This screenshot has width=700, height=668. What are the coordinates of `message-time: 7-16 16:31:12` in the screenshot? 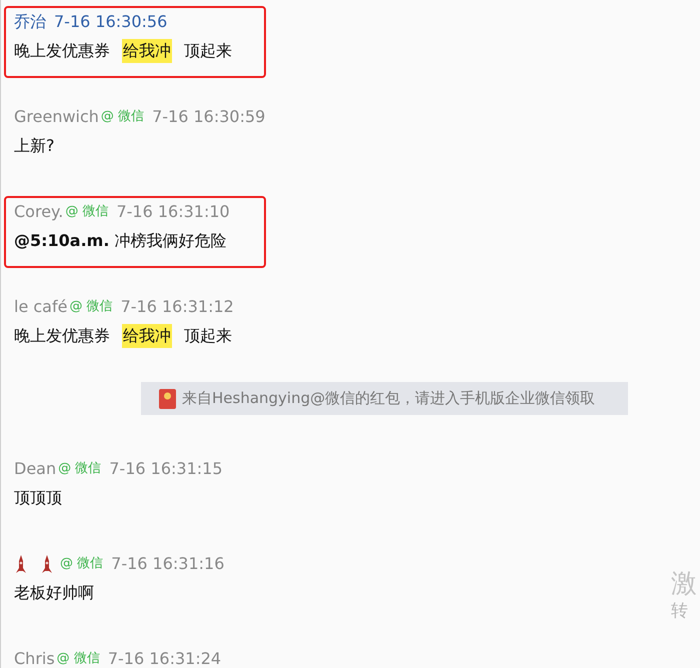 It's located at (177, 307).